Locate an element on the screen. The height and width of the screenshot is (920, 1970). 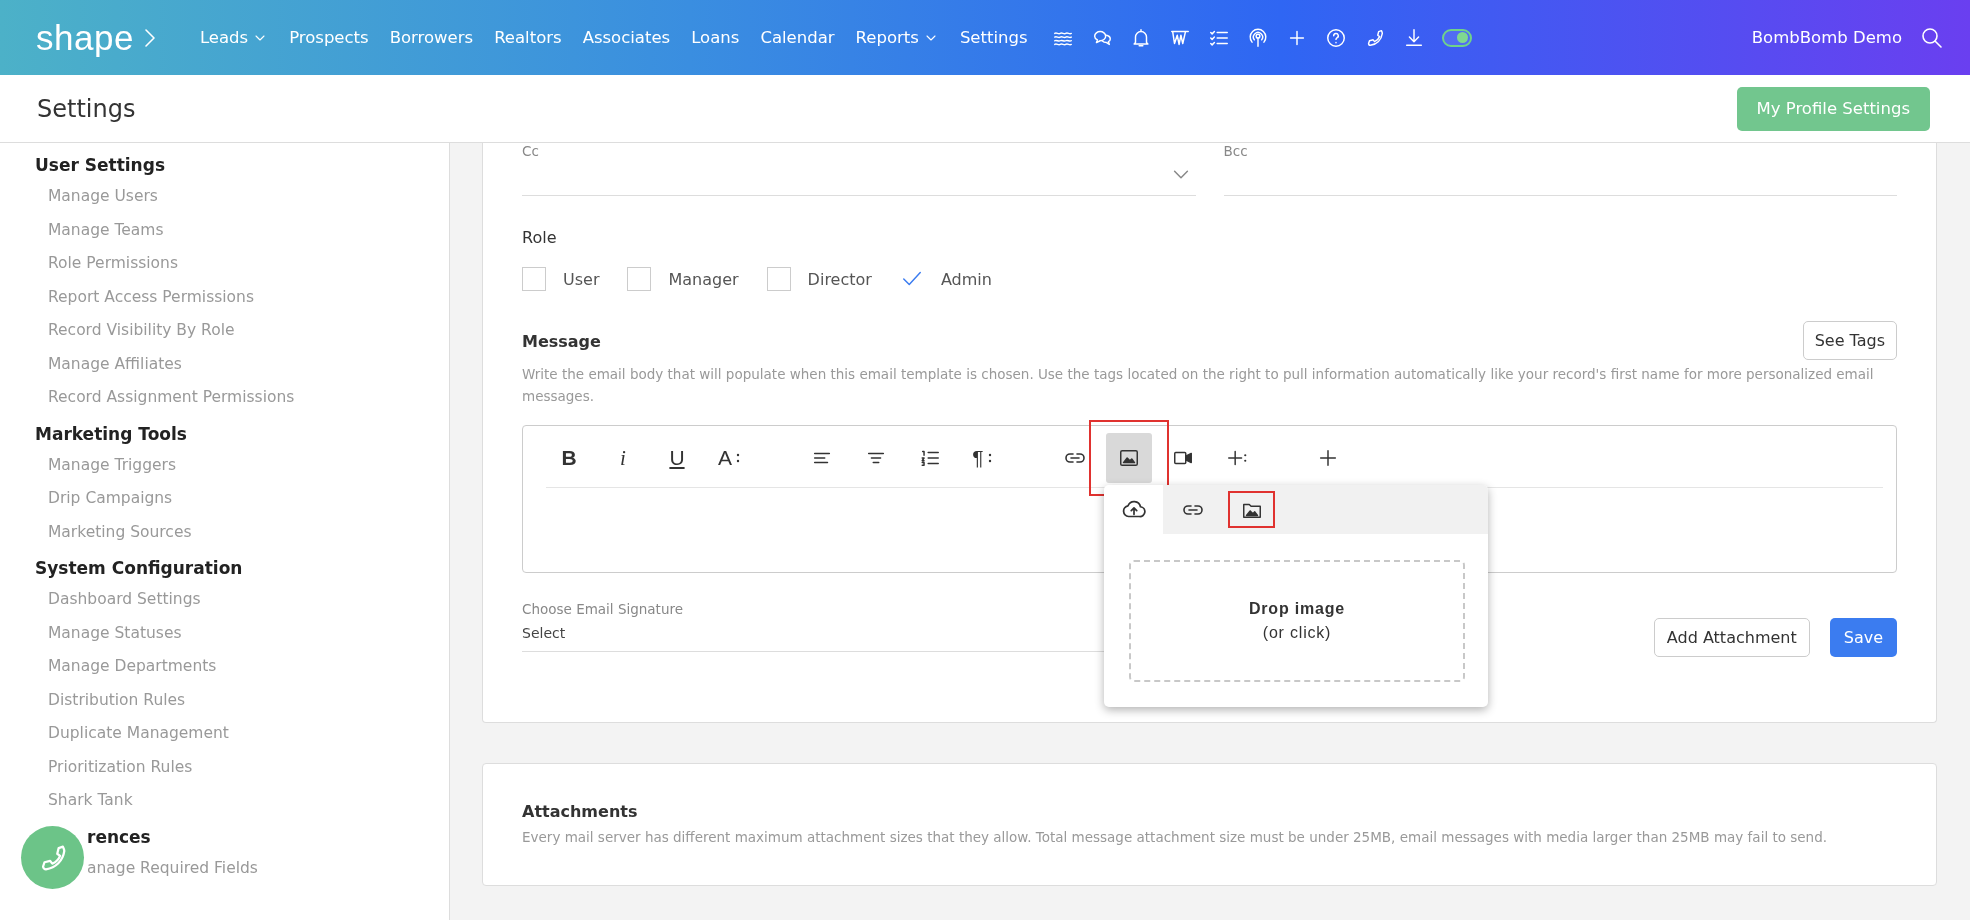
sidebar-item: Dashboard Settings is located at coordinates (242, 600).